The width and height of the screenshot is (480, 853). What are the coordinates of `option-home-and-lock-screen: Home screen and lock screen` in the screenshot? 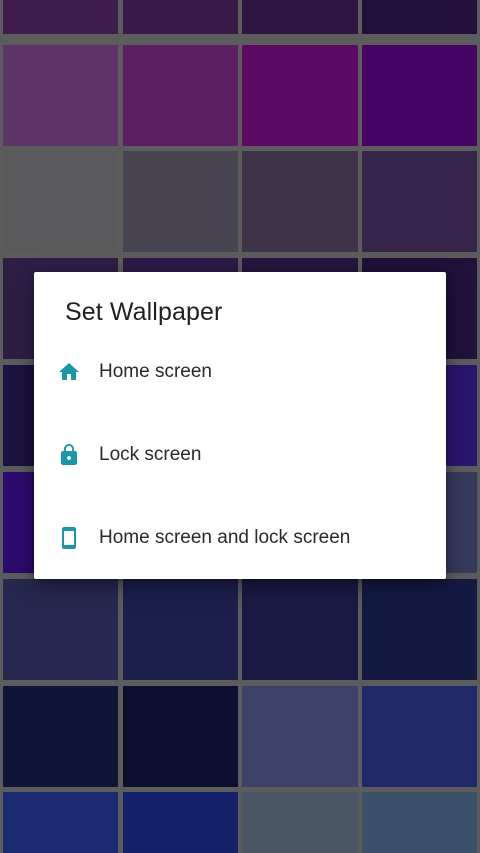 It's located at (240, 538).